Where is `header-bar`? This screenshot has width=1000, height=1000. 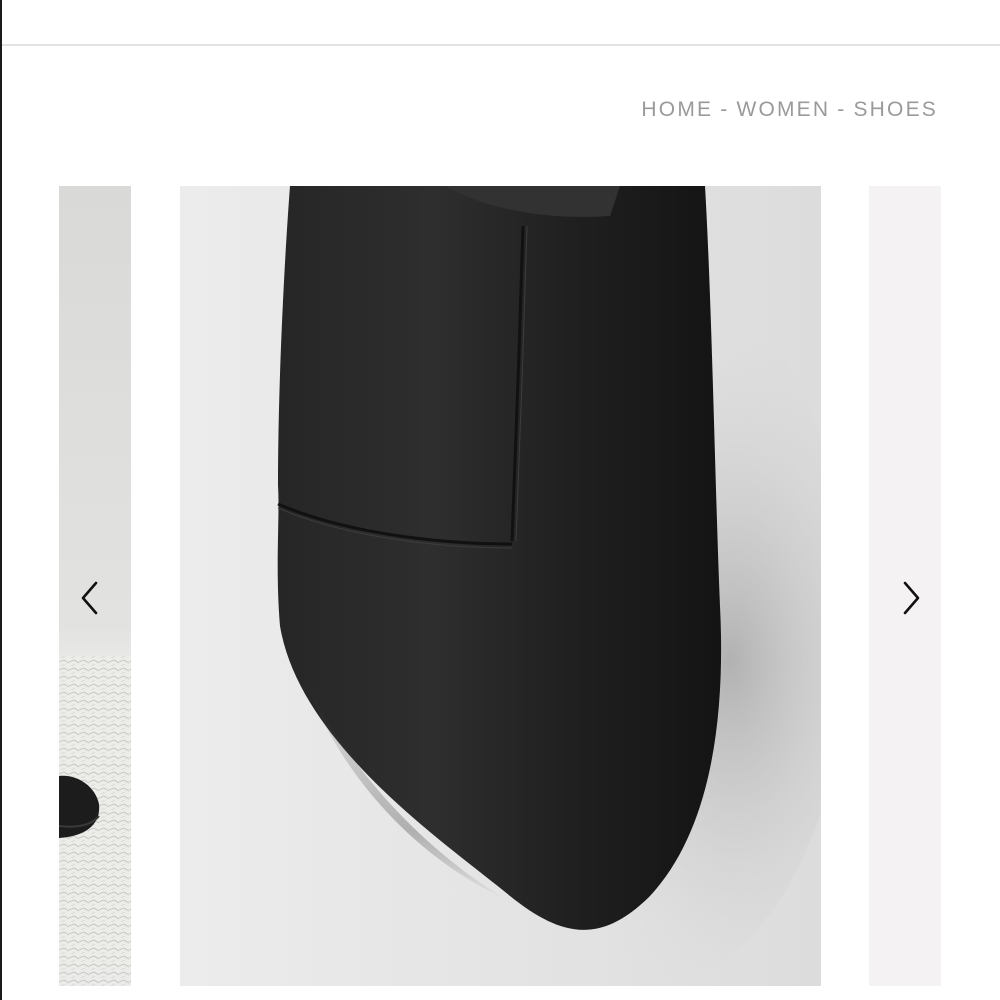
header-bar is located at coordinates (500, 23).